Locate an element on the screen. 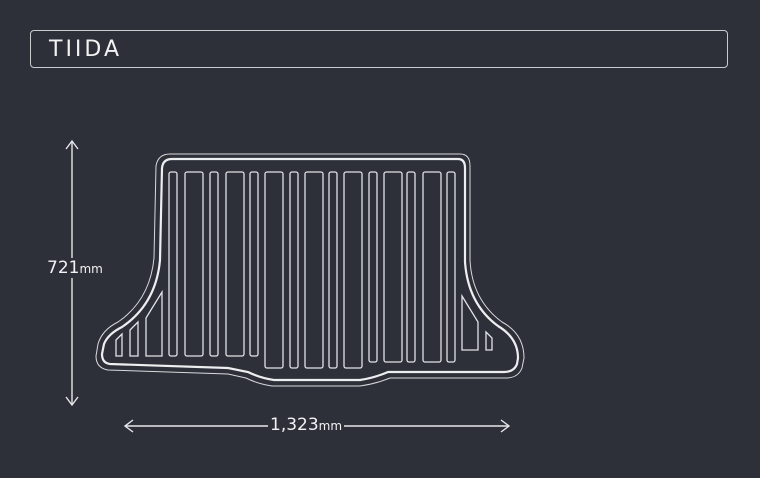 Image resolution: width=760 pixels, height=478 pixels. width-dimension-label: 1,323mm is located at coordinates (306, 425).